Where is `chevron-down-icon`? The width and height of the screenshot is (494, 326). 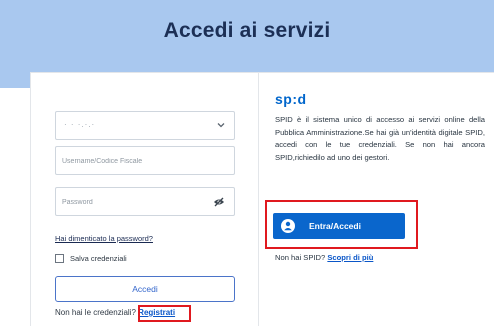 chevron-down-icon is located at coordinates (221, 125).